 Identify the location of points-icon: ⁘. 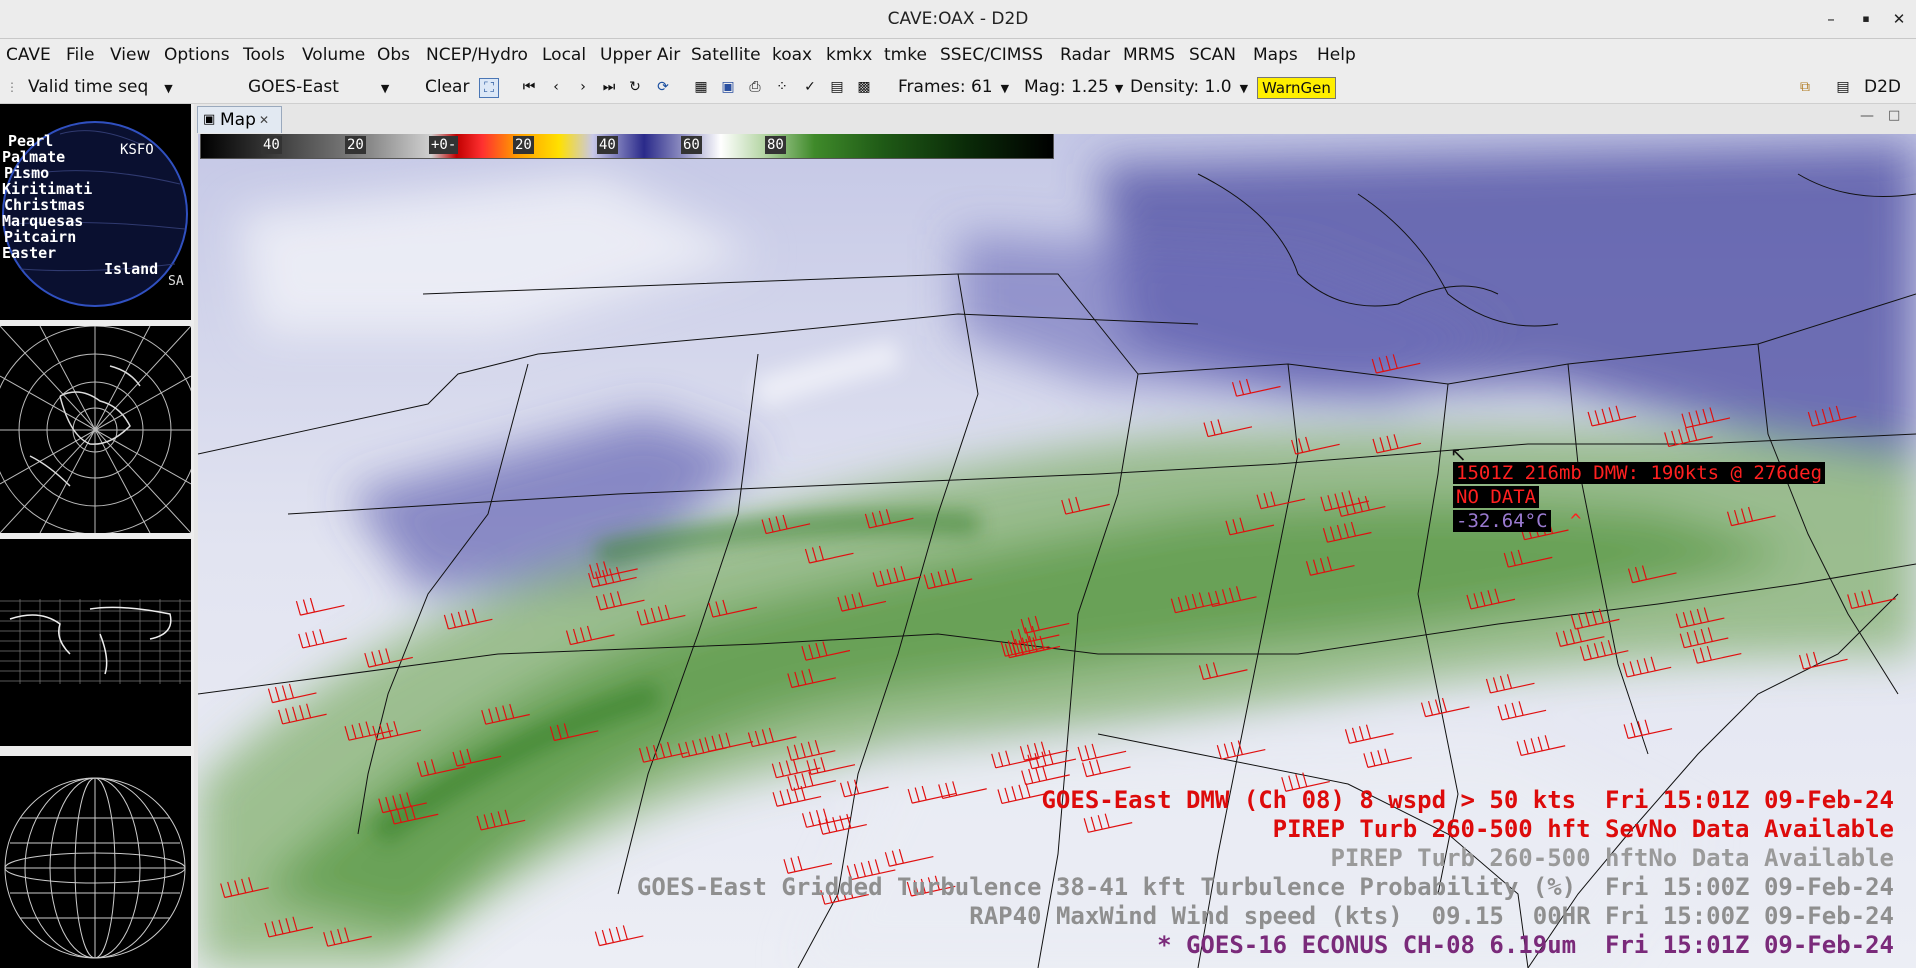
(782, 87).